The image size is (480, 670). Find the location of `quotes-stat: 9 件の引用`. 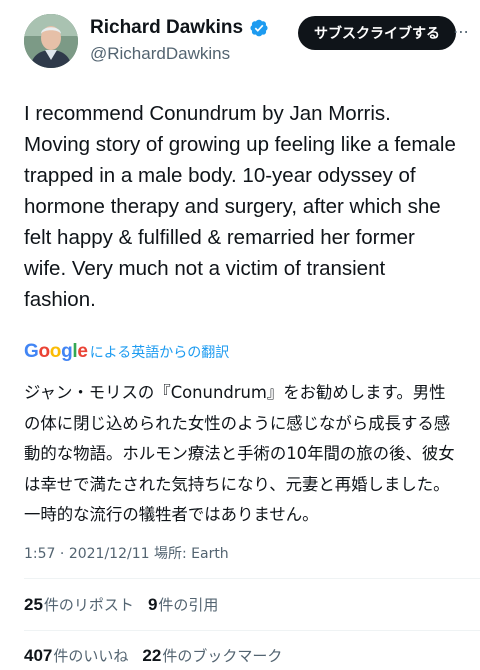

quotes-stat: 9 件の引用 is located at coordinates (183, 604).